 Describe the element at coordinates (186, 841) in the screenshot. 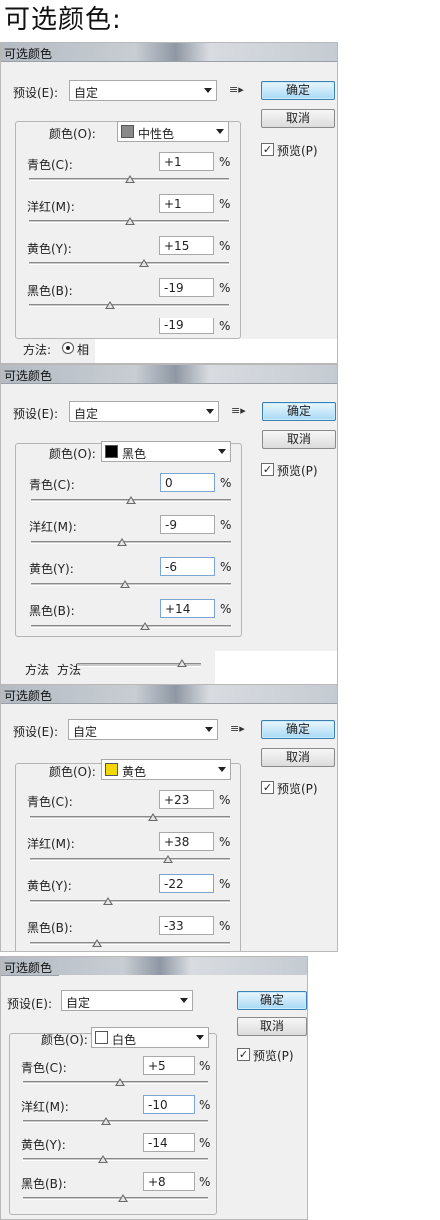

I see `magenta-input: +38` at that location.